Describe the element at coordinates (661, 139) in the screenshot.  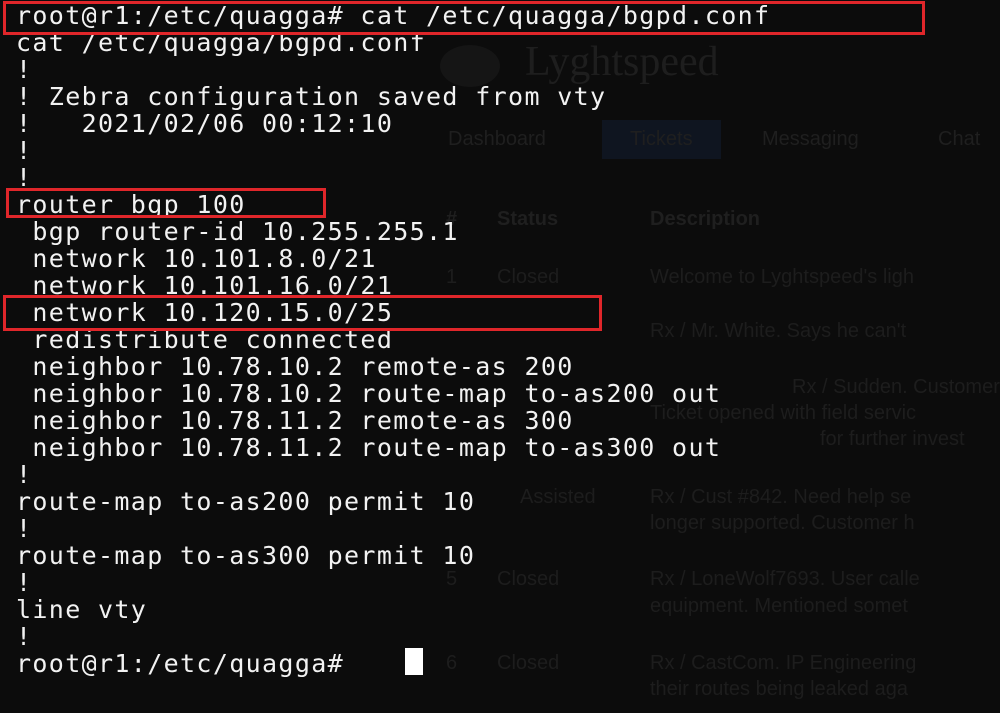
I see `tab-tickets: Tickets` at that location.